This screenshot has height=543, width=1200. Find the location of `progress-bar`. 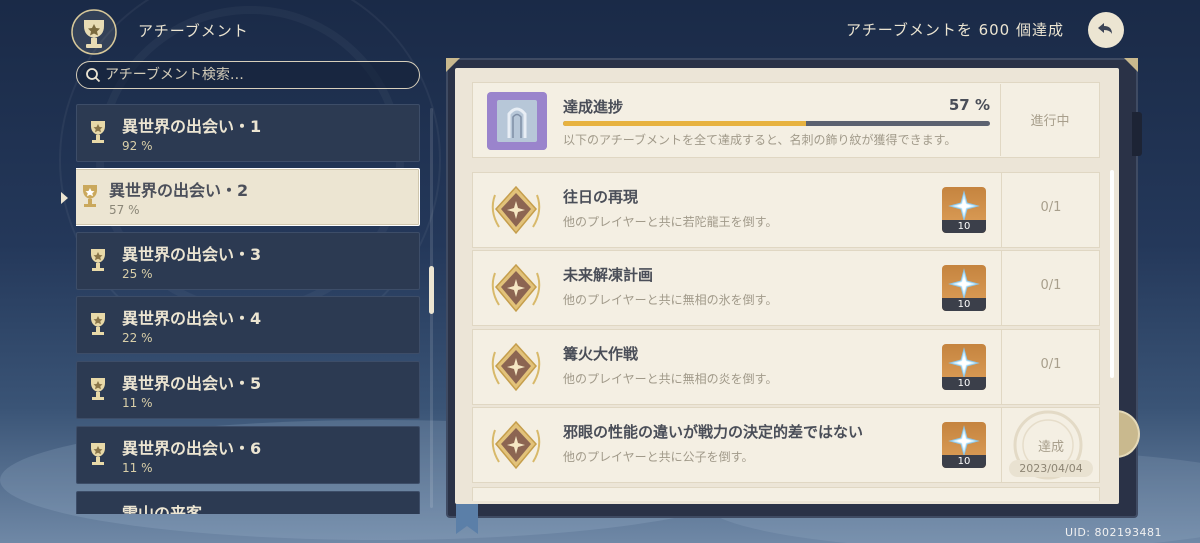

progress-bar is located at coordinates (776, 123).